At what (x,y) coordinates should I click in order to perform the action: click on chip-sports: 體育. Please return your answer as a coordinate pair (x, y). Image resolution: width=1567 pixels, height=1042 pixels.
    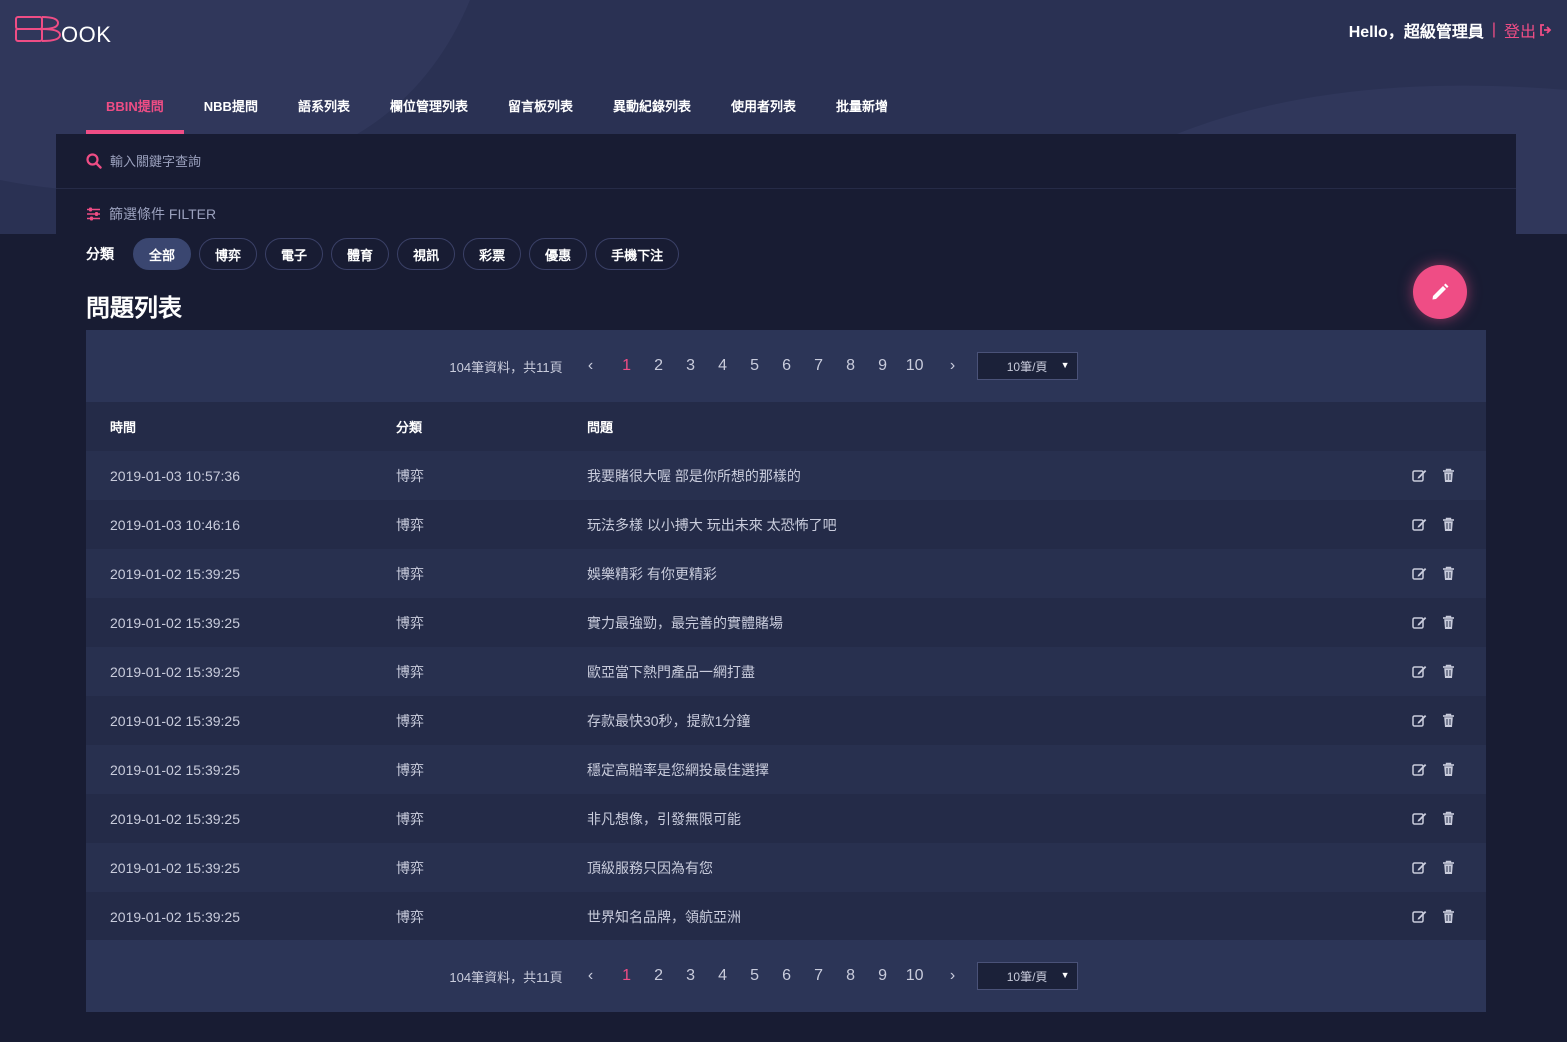
    Looking at the image, I should click on (360, 254).